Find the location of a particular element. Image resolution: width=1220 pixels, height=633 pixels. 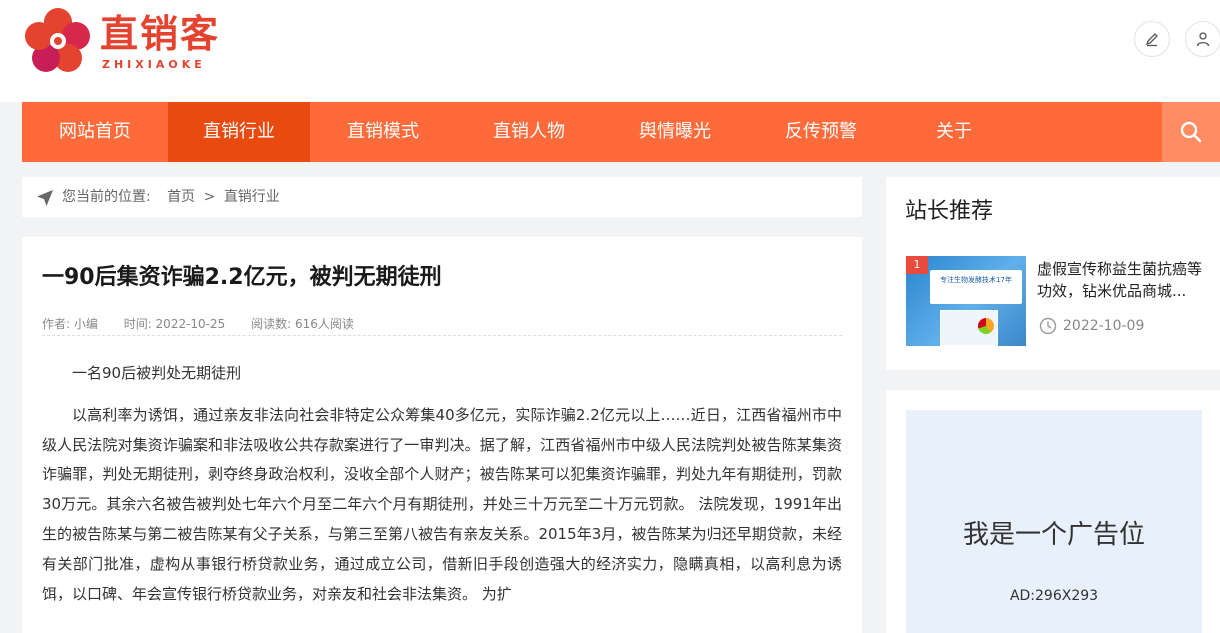

main-nav: 网站首页 直销行业 直销模式 直销人物 舆情曝光 反传预警 关于 is located at coordinates (621, 132).